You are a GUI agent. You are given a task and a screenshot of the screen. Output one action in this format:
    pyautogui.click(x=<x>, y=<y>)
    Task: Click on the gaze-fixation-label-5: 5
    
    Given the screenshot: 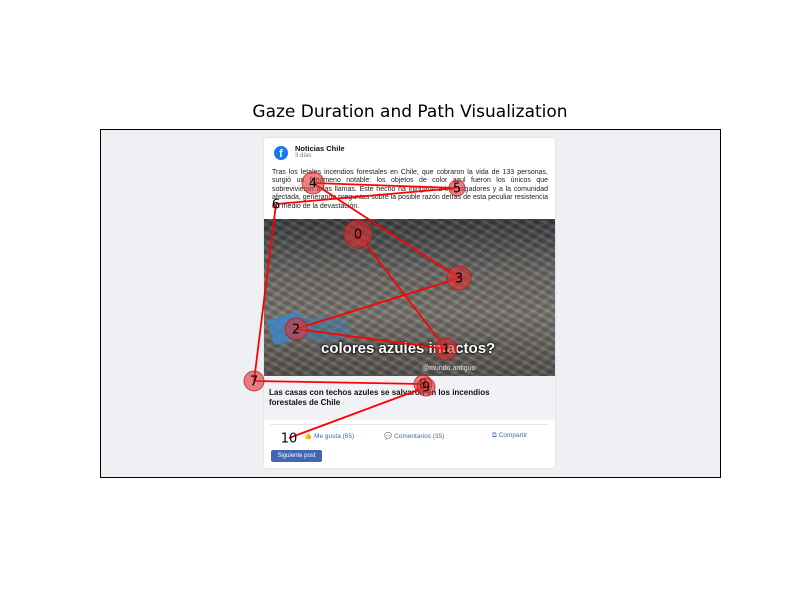 What is the action you would take?
    pyautogui.click(x=457, y=189)
    